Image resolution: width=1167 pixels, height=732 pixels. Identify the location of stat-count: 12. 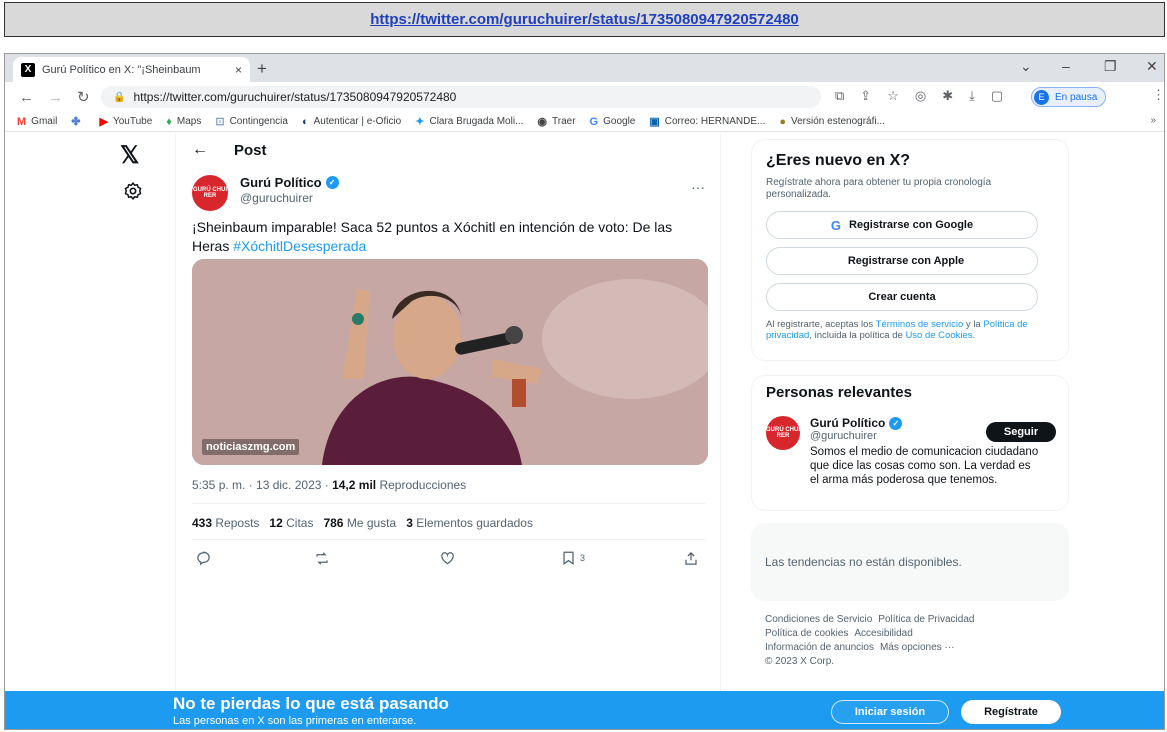
(276, 523).